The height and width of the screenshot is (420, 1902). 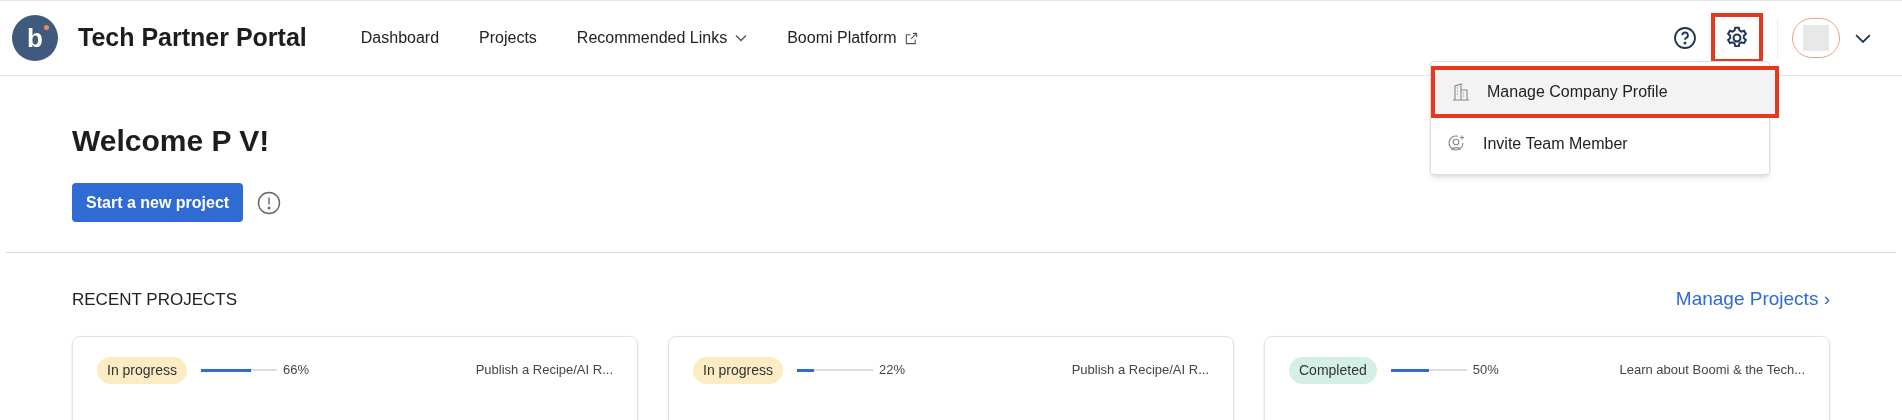 What do you see at coordinates (1685, 38) in the screenshot?
I see `help-icon` at bounding box center [1685, 38].